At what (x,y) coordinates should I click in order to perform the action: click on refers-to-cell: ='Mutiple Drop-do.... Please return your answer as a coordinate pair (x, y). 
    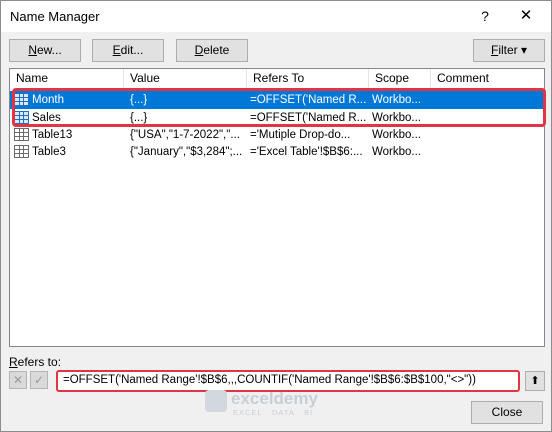
    Looking at the image, I should click on (300, 135).